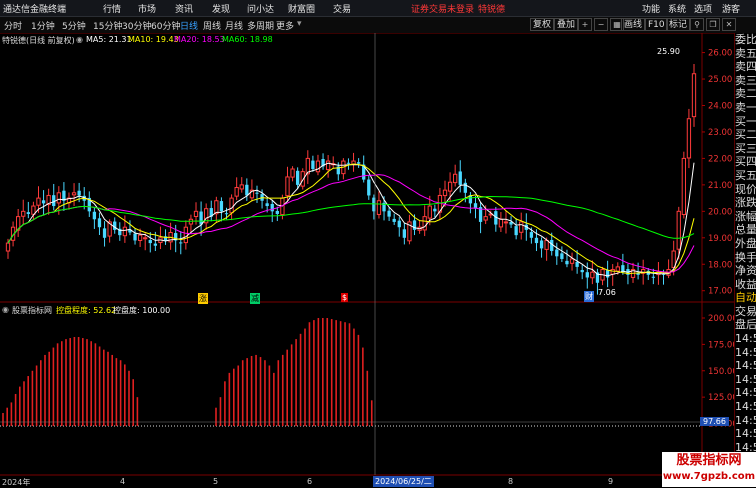 Image resolution: width=756 pixels, height=488 pixels. What do you see at coordinates (255, 298) in the screenshot?
I see `marker-reduce: 减` at bounding box center [255, 298].